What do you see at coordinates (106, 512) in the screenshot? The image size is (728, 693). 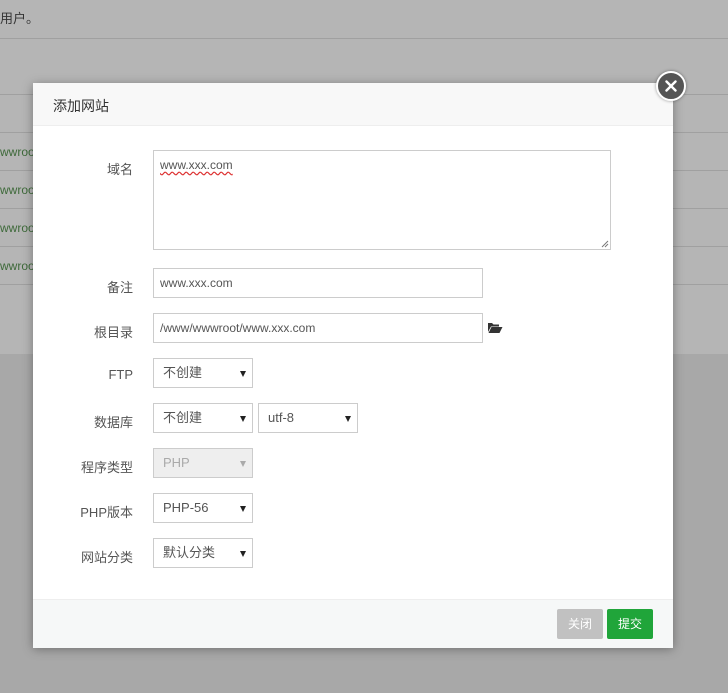 I see `php-version-label: PHP版本` at bounding box center [106, 512].